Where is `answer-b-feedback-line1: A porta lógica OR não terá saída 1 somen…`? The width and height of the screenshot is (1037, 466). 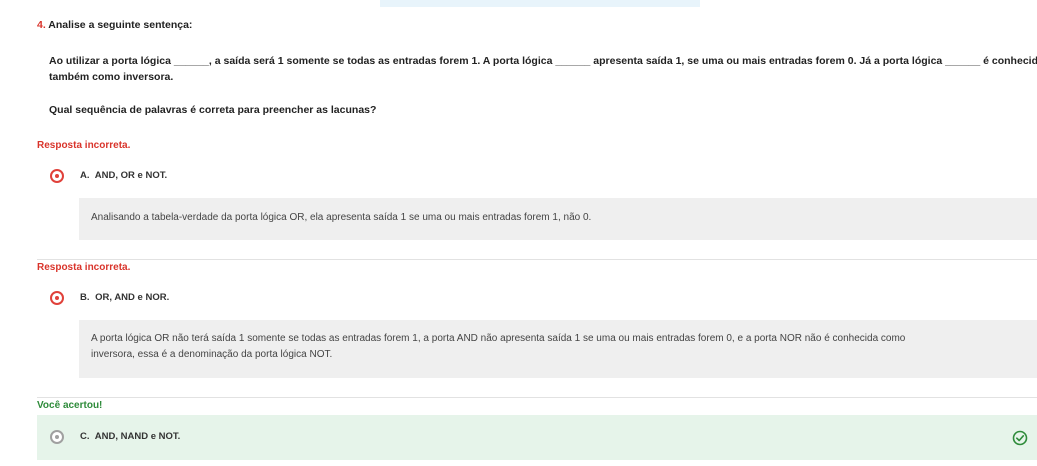
answer-b-feedback-line1: A porta lógica OR não terá saída 1 somen… is located at coordinates (498, 338).